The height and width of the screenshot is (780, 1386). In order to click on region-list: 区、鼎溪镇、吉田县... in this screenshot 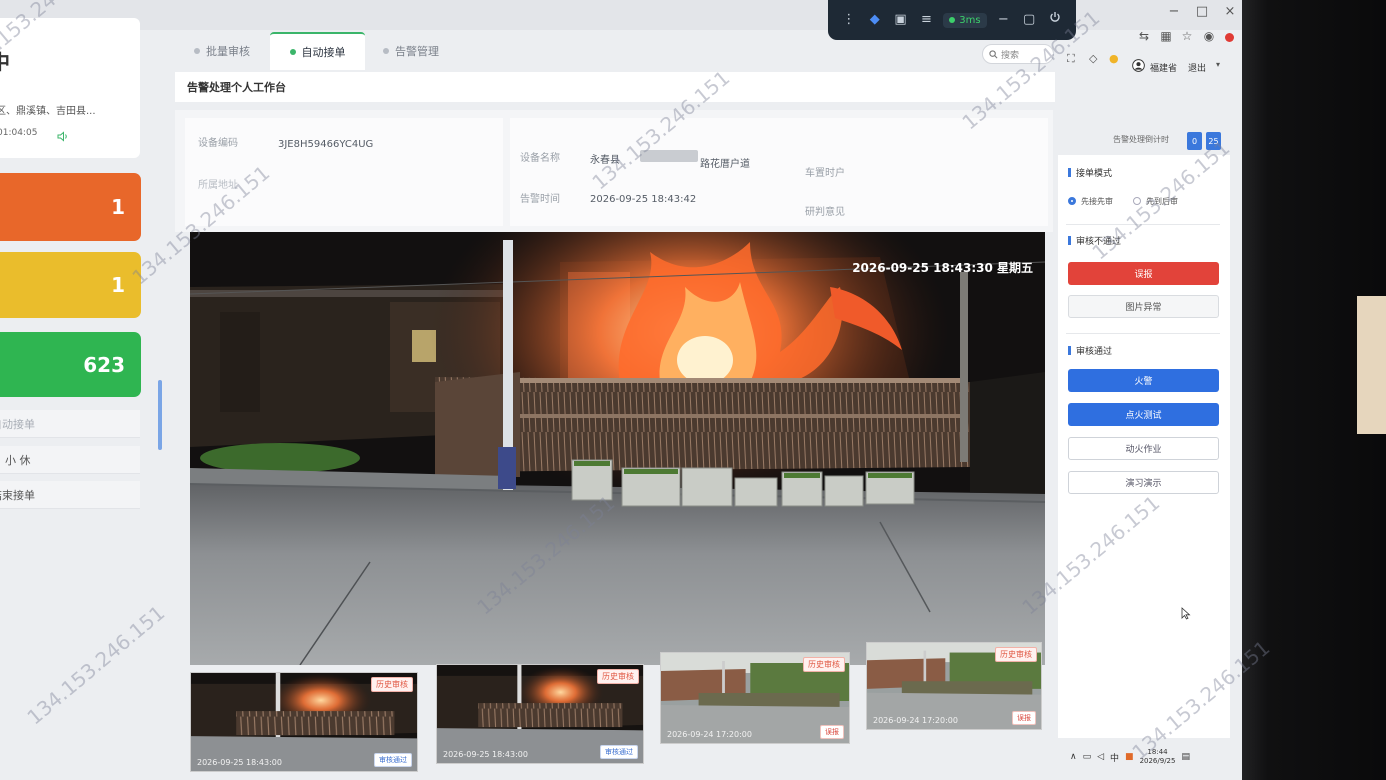, I will do `click(48, 111)`.